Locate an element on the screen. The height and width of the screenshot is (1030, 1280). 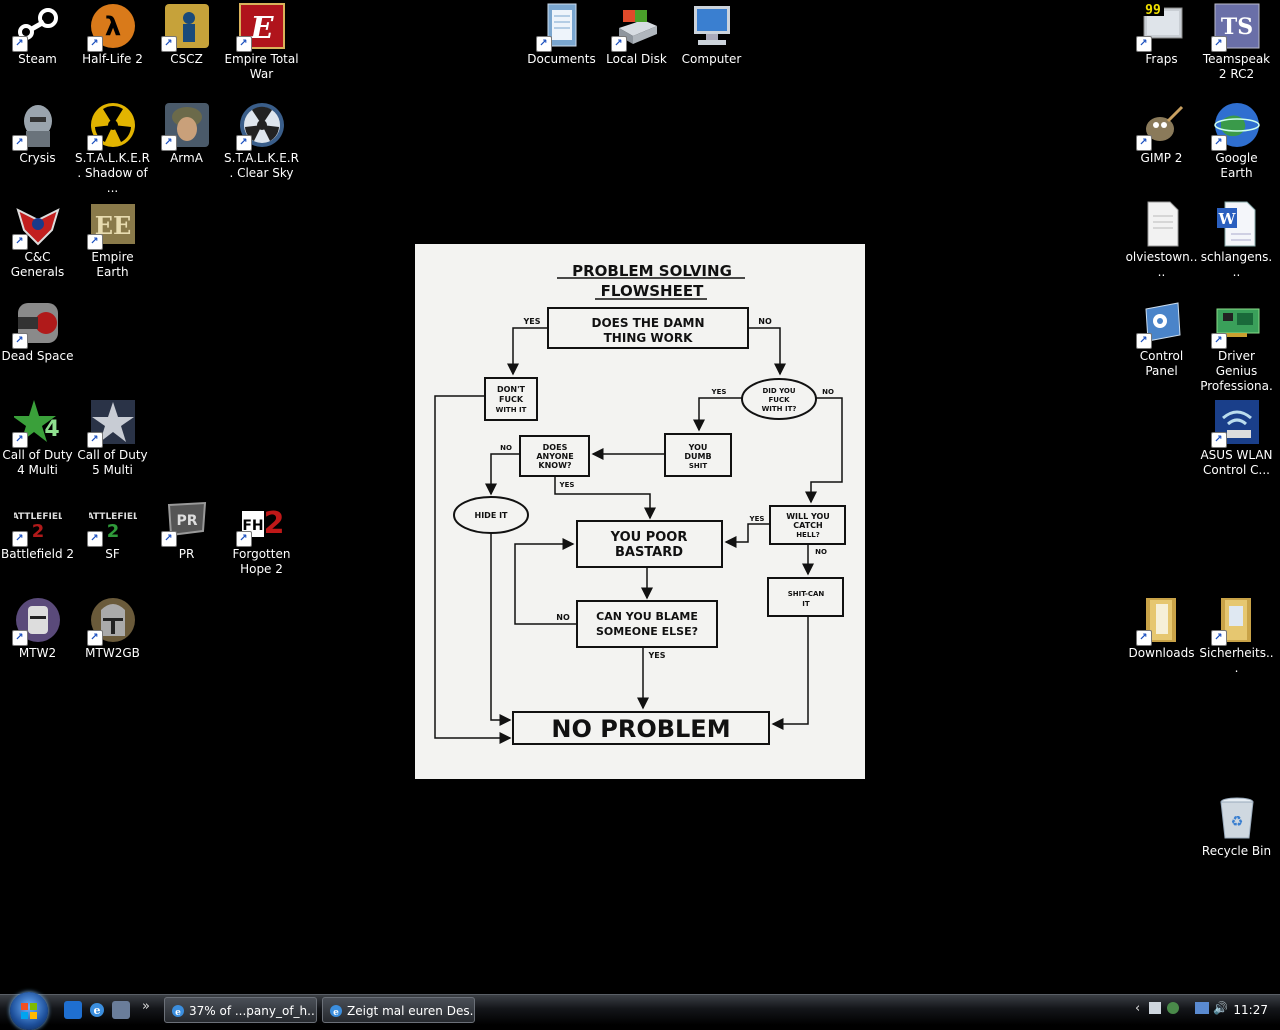
eagle-emblem-icon: ↗ is located at coordinates (36, 225).